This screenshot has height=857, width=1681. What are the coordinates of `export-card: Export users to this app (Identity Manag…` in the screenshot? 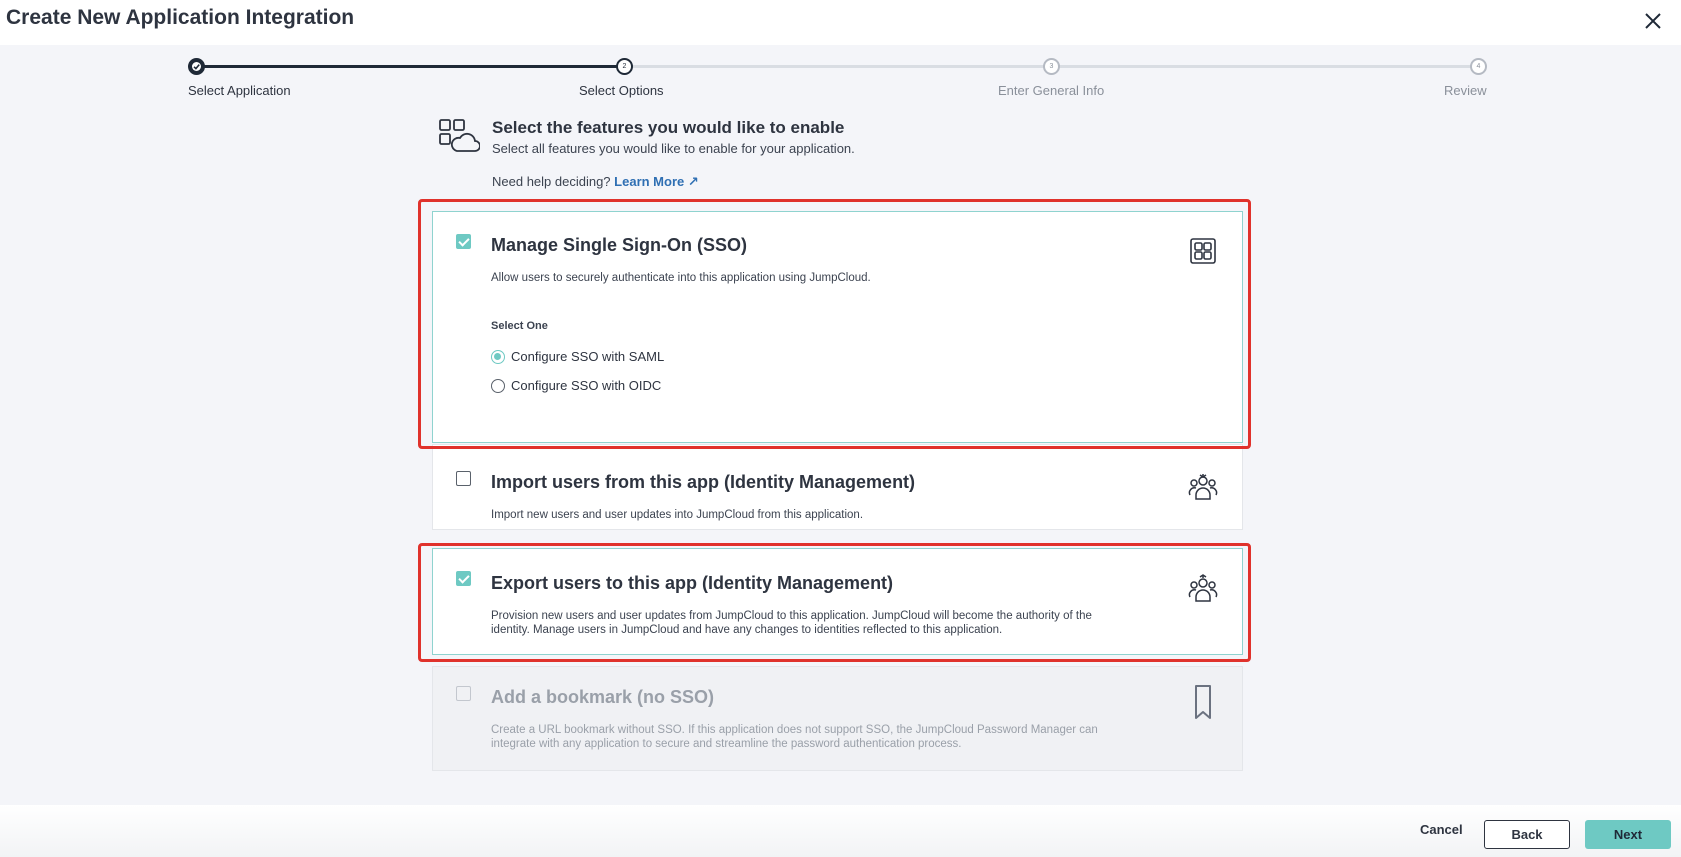 It's located at (837, 601).